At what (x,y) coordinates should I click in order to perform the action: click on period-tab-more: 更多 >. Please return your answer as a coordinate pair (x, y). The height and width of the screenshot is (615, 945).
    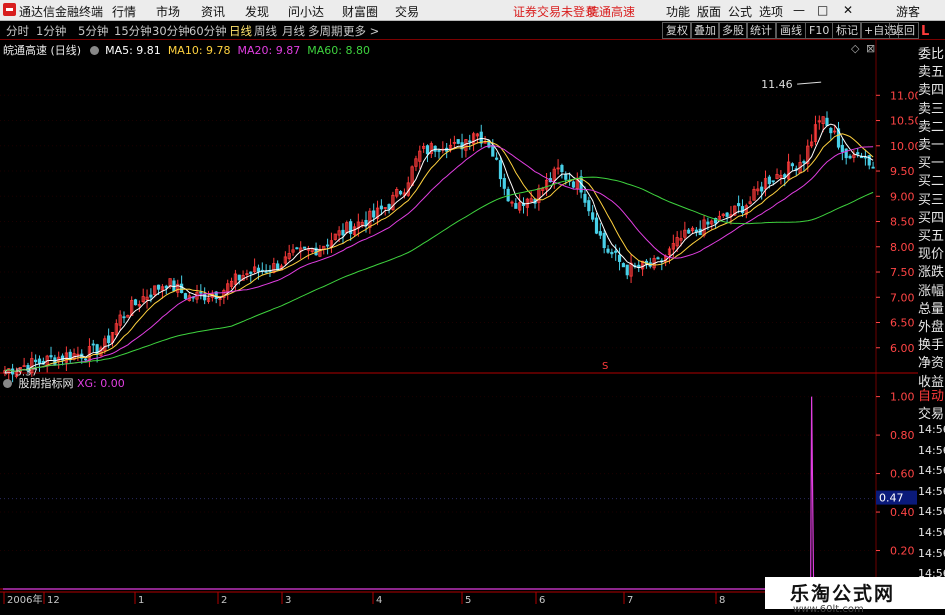
    Looking at the image, I should click on (361, 31).